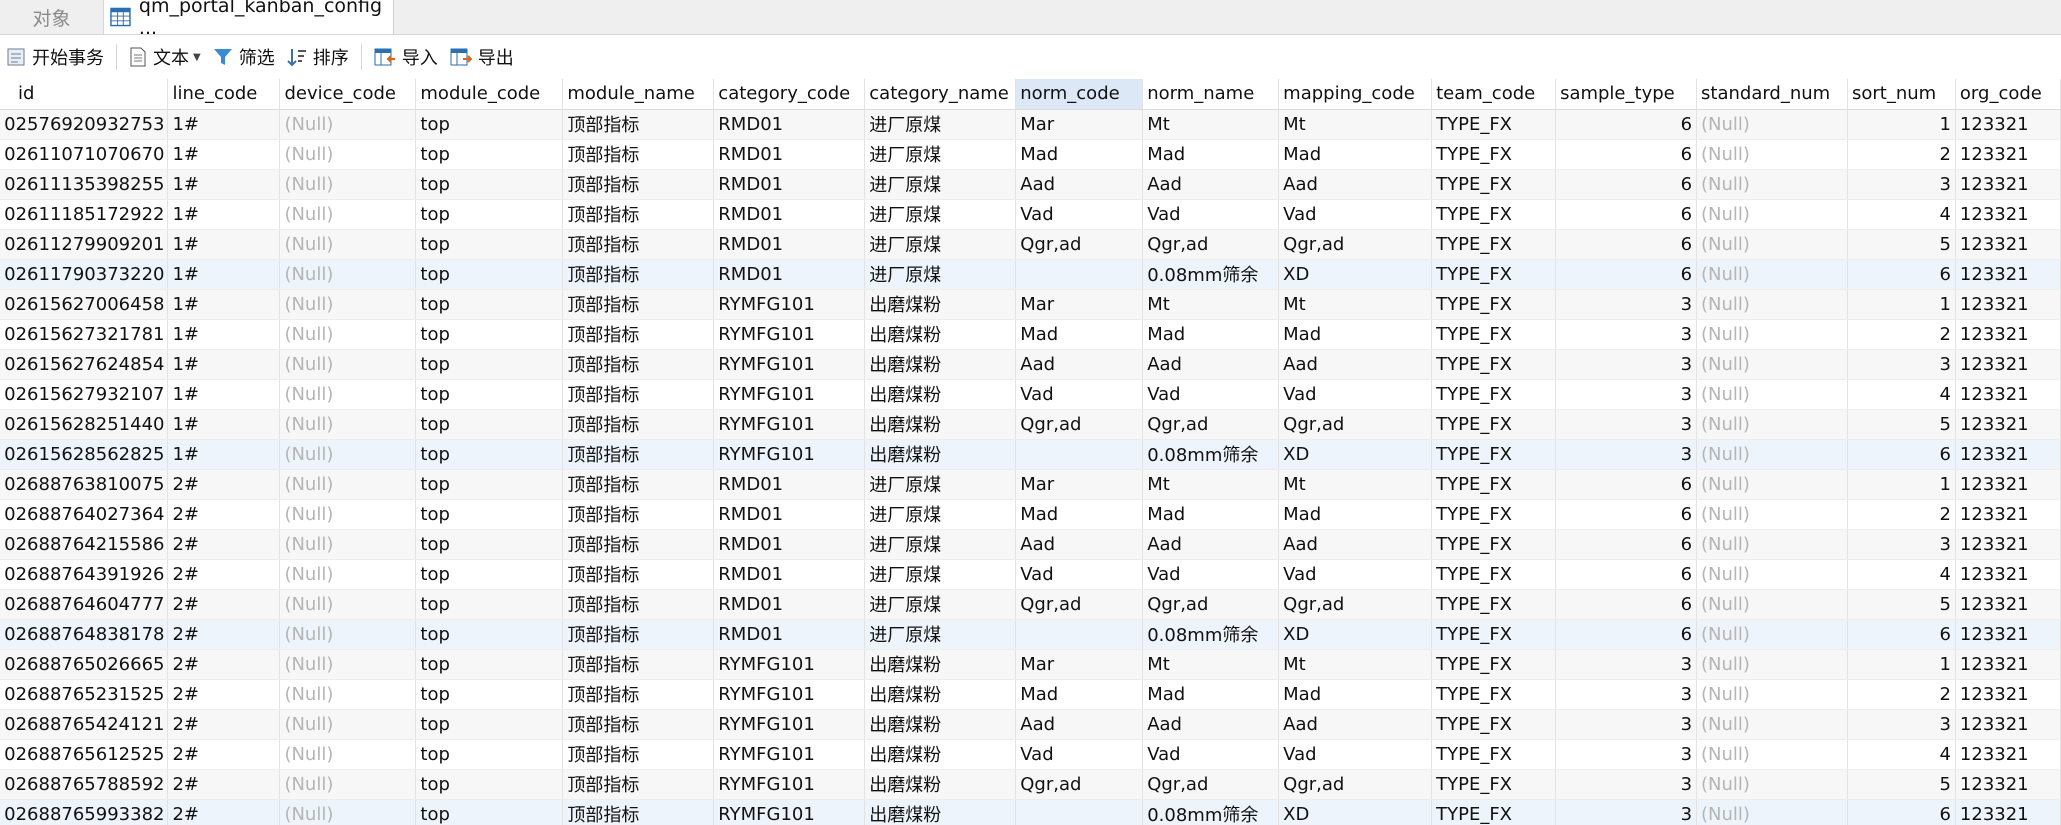 The image size is (2061, 825). Describe the element at coordinates (2008, 94) in the screenshot. I see `column-header-org-code: org_code` at that location.